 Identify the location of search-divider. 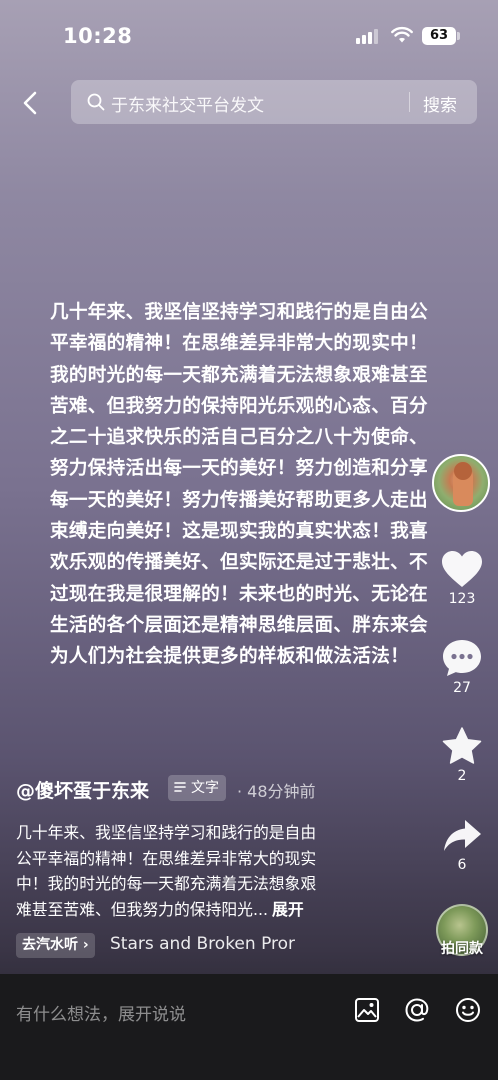
(409, 102).